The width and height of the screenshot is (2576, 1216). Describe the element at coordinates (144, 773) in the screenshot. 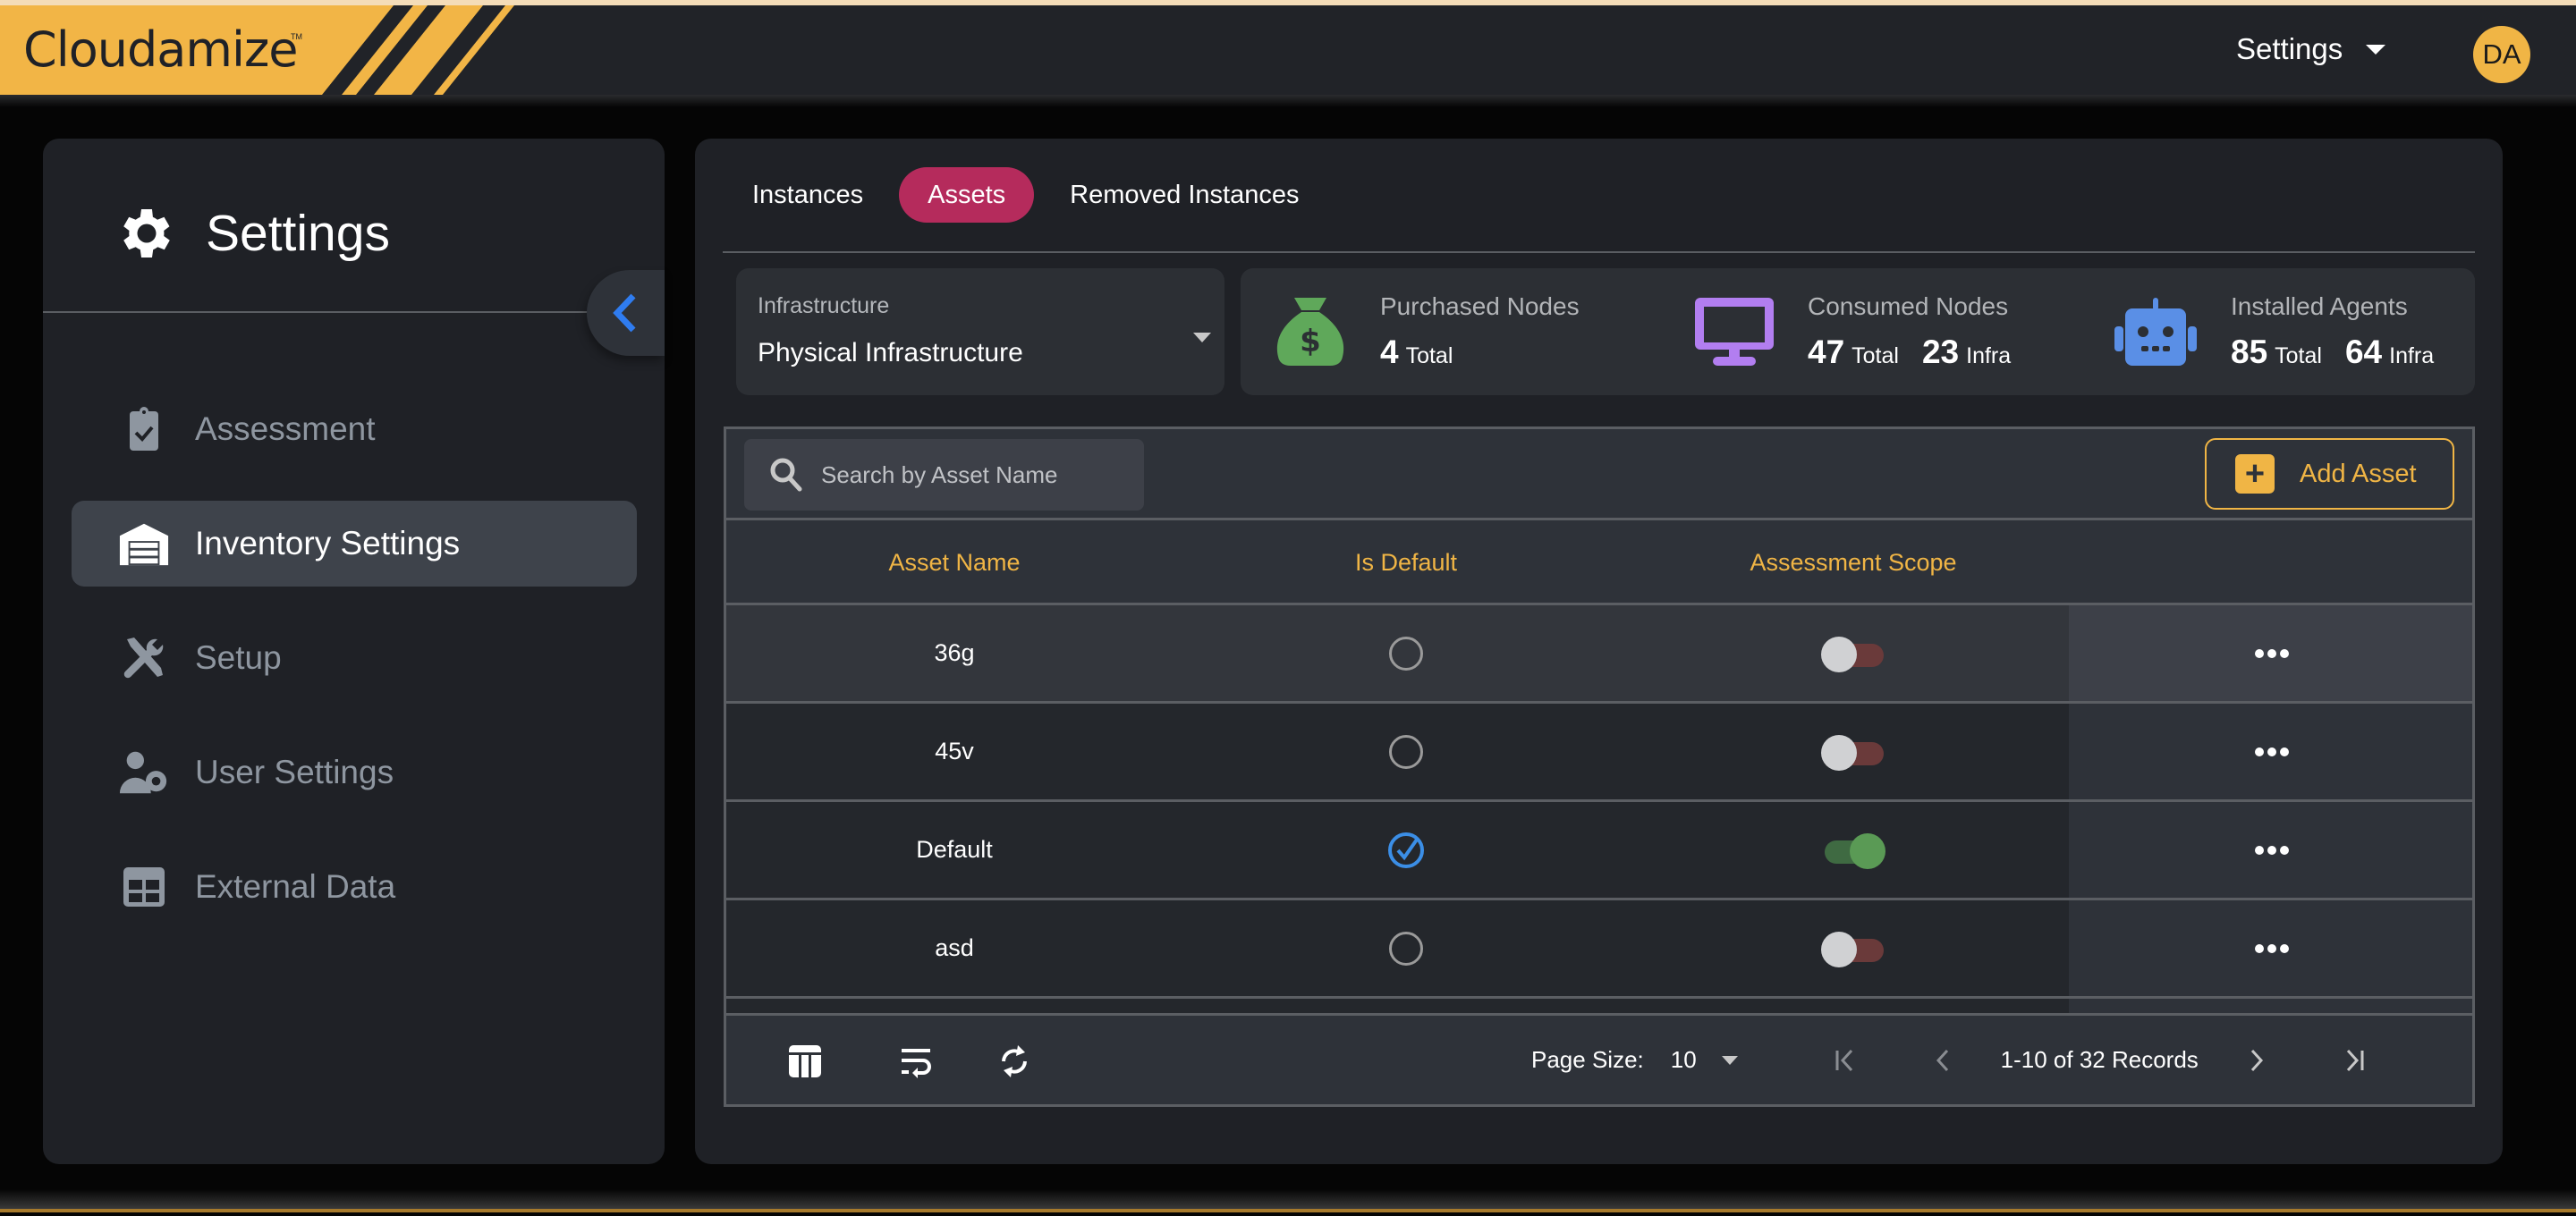

I see `user-gear-icon` at that location.